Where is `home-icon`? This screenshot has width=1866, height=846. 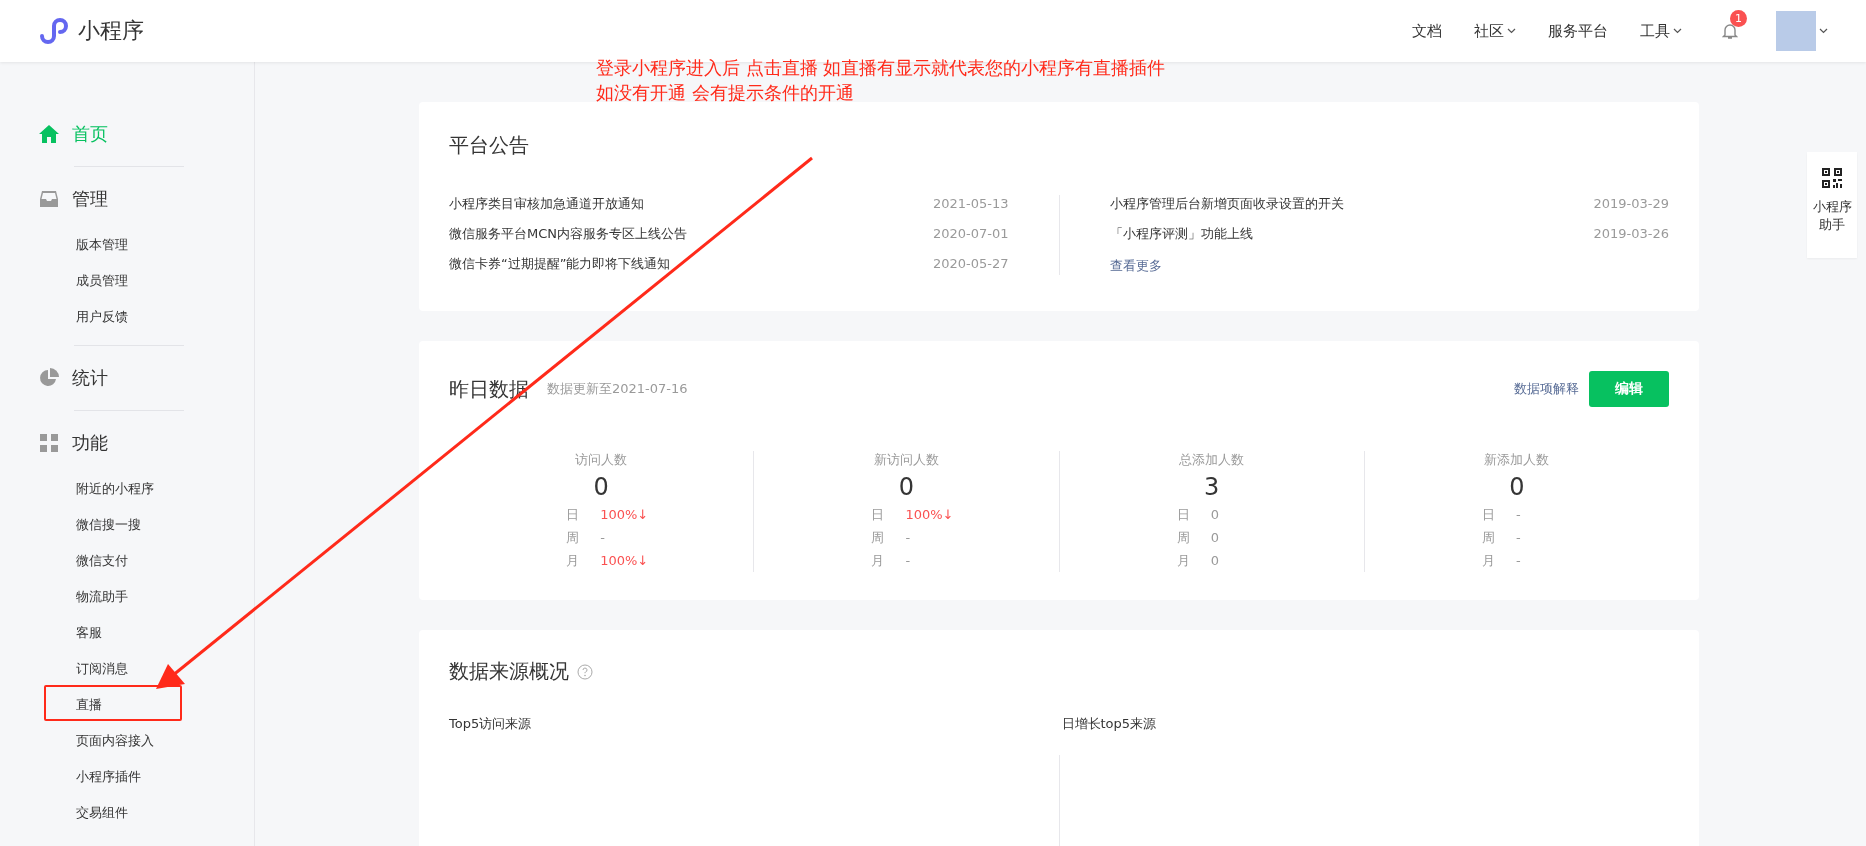 home-icon is located at coordinates (49, 134).